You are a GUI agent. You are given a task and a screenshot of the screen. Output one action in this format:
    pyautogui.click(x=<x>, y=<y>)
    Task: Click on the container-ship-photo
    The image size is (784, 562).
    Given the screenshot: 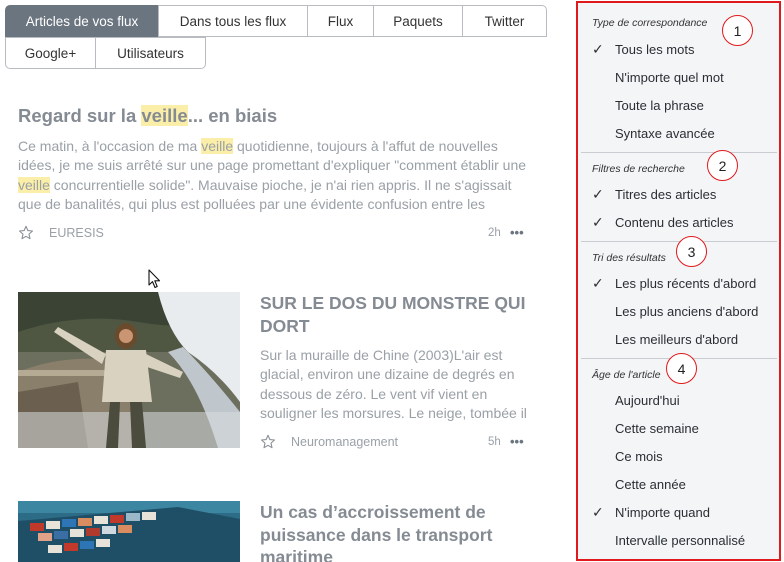 What is the action you would take?
    pyautogui.click(x=129, y=531)
    